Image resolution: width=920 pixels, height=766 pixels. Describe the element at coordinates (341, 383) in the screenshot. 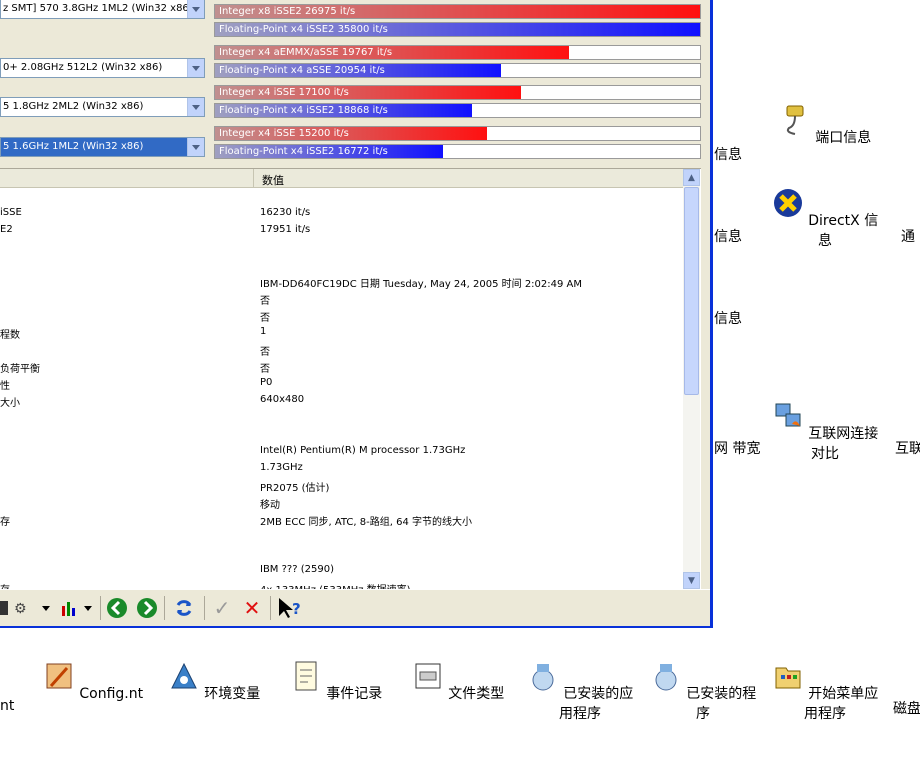

I see `list-row: 性 P0` at that location.